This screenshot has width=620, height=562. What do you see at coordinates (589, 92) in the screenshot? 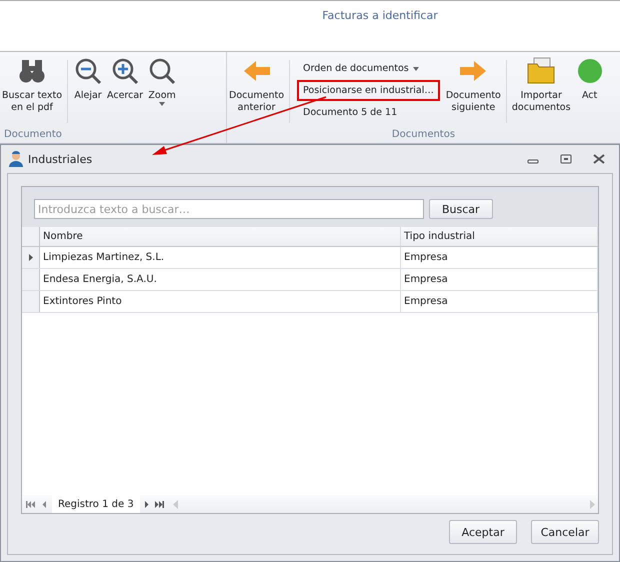
I see `ribbon-button: Act` at bounding box center [589, 92].